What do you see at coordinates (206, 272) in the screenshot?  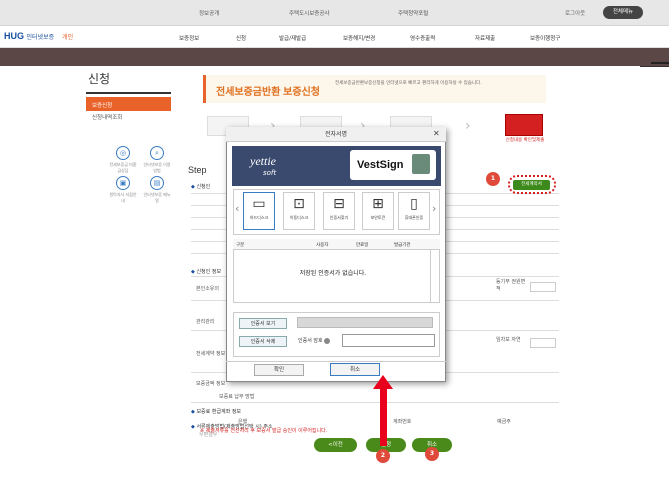 I see `section-applicant-info: ◆ 신청인 정보` at bounding box center [206, 272].